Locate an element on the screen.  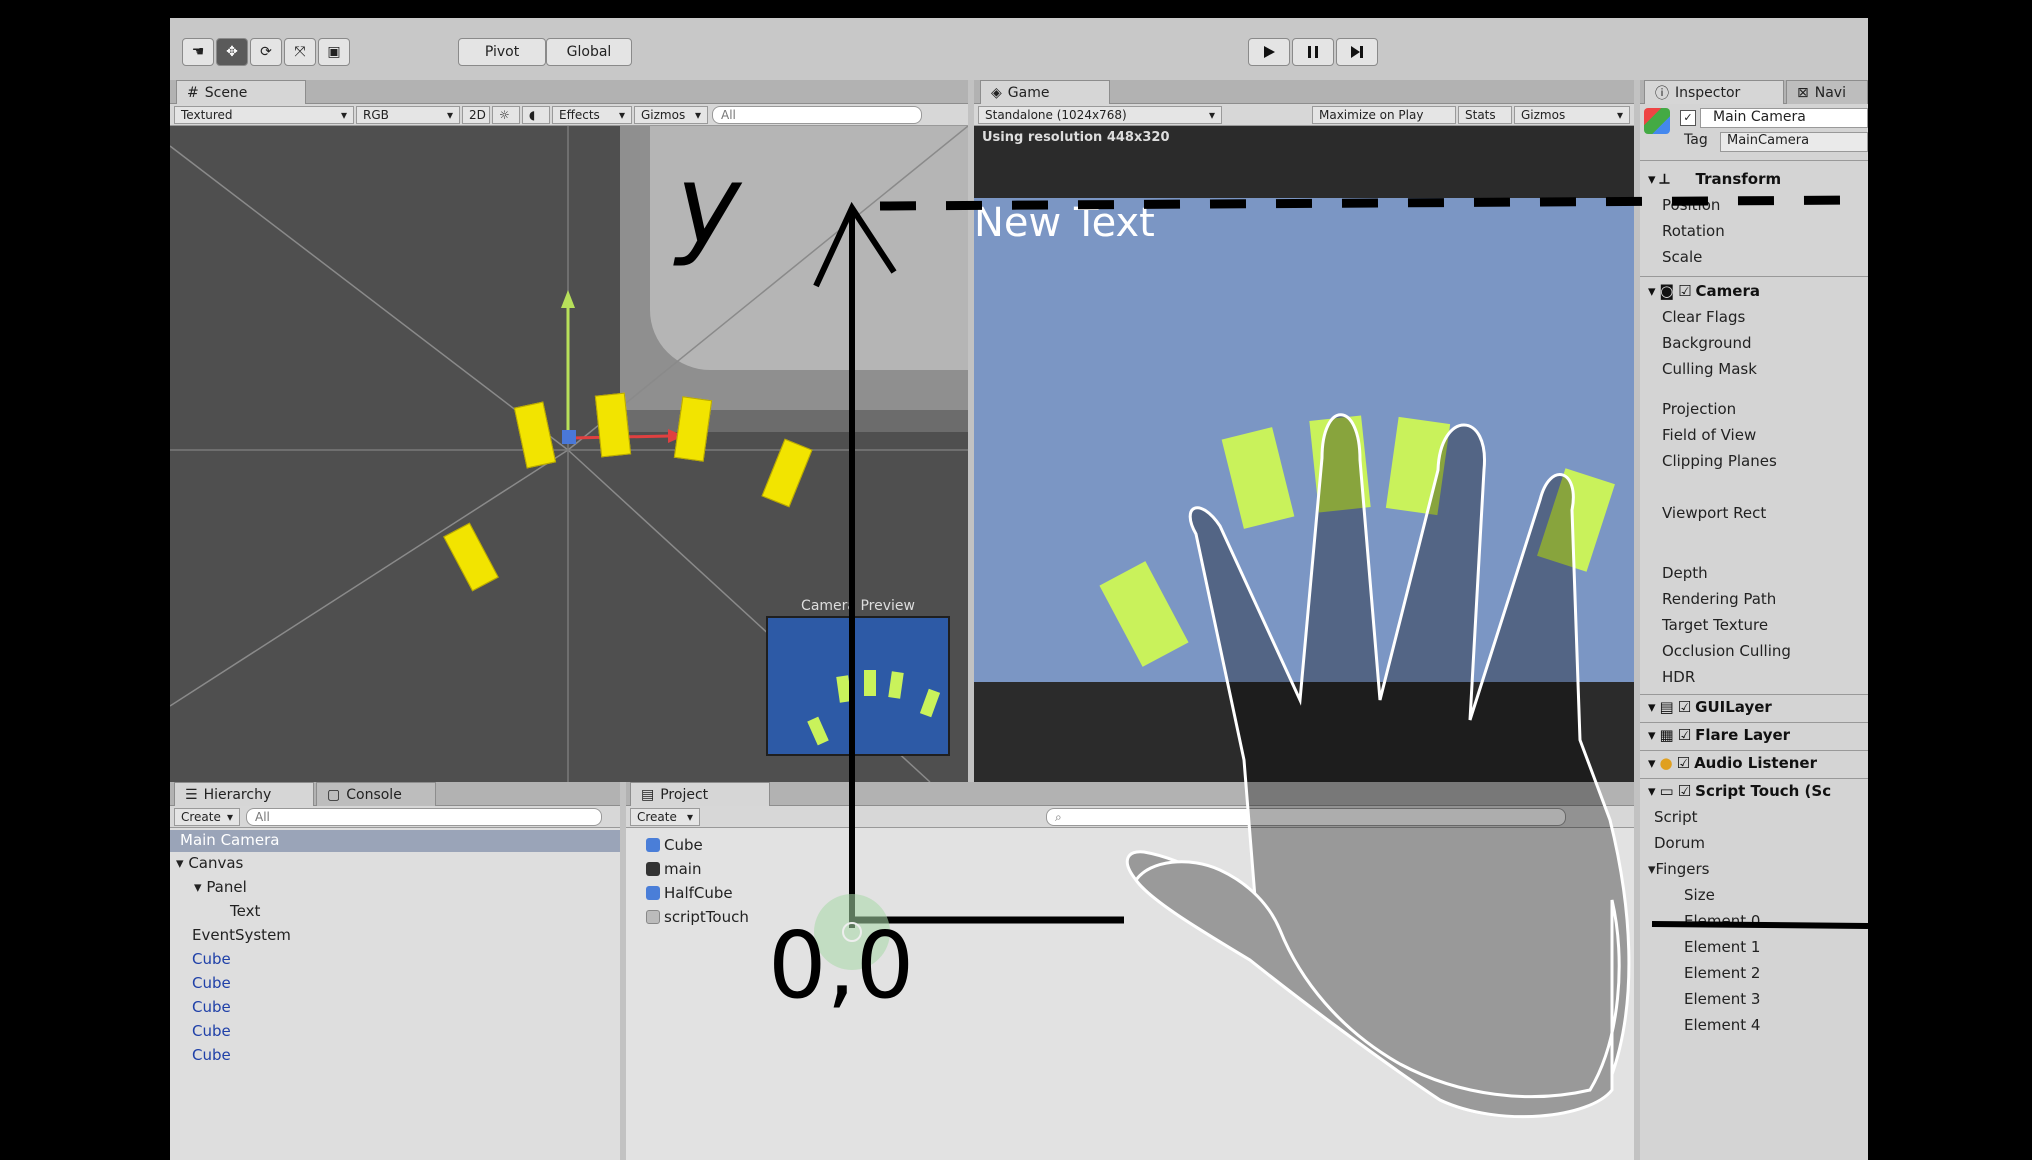
dashed-guide-line is located at coordinates (1374, 203).